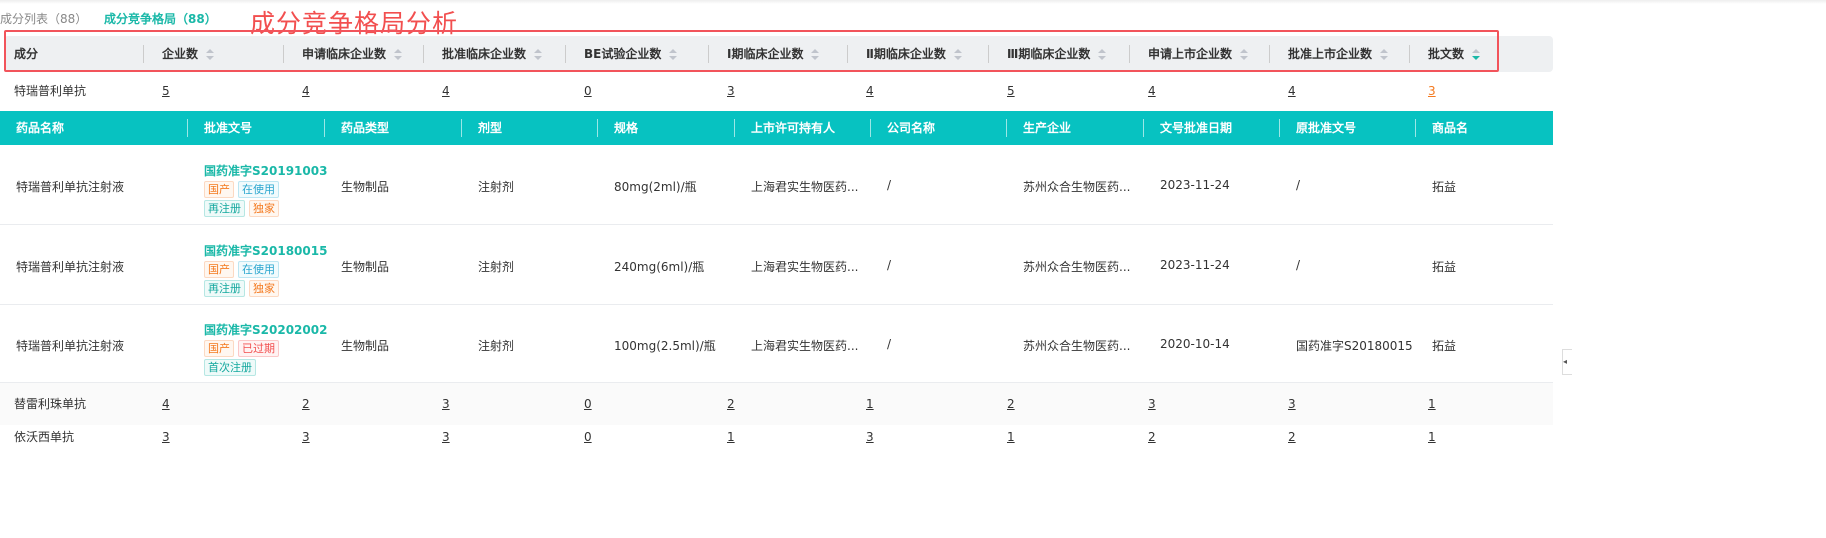  I want to click on ingredient-name: 特瑞普利单抗, so click(50, 91).